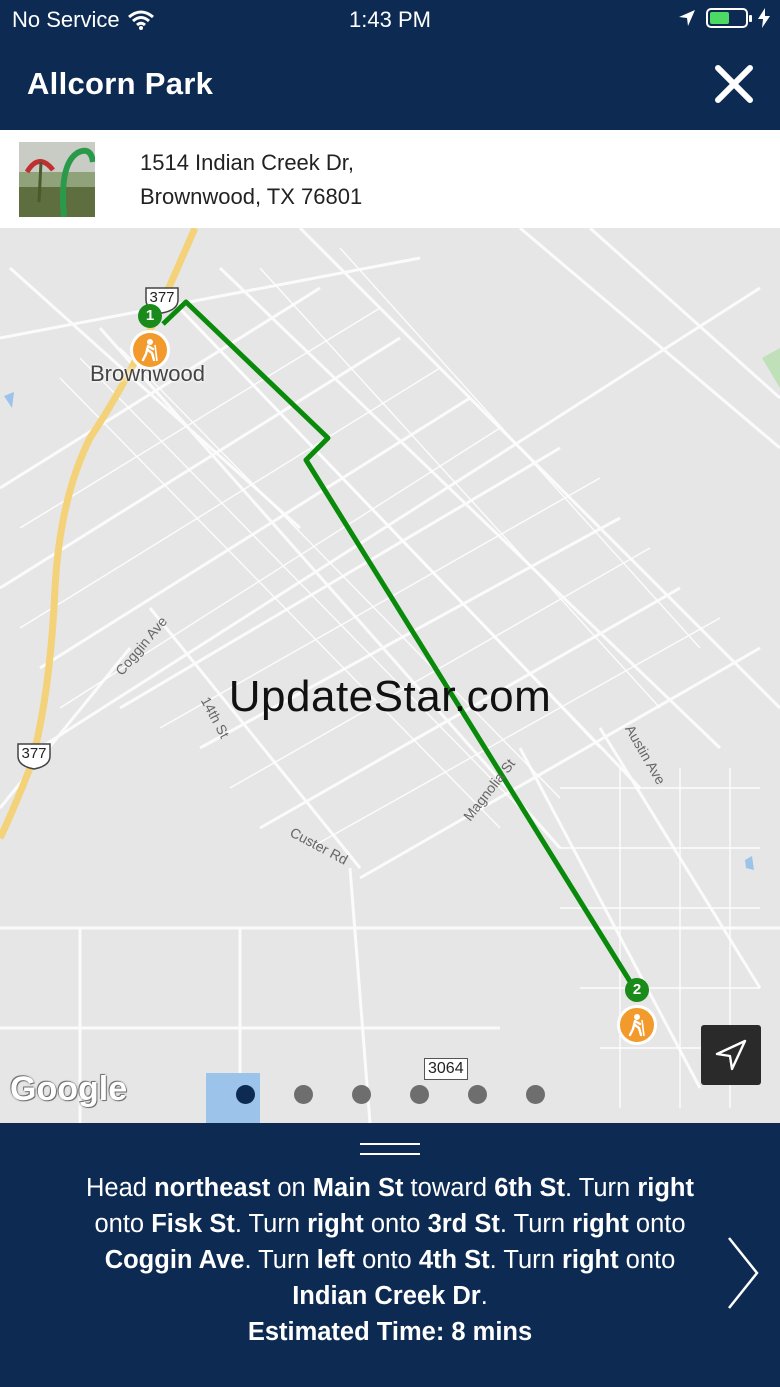 This screenshot has width=780, height=1387. Describe the element at coordinates (390, 1094) in the screenshot. I see `page-indicator` at that location.